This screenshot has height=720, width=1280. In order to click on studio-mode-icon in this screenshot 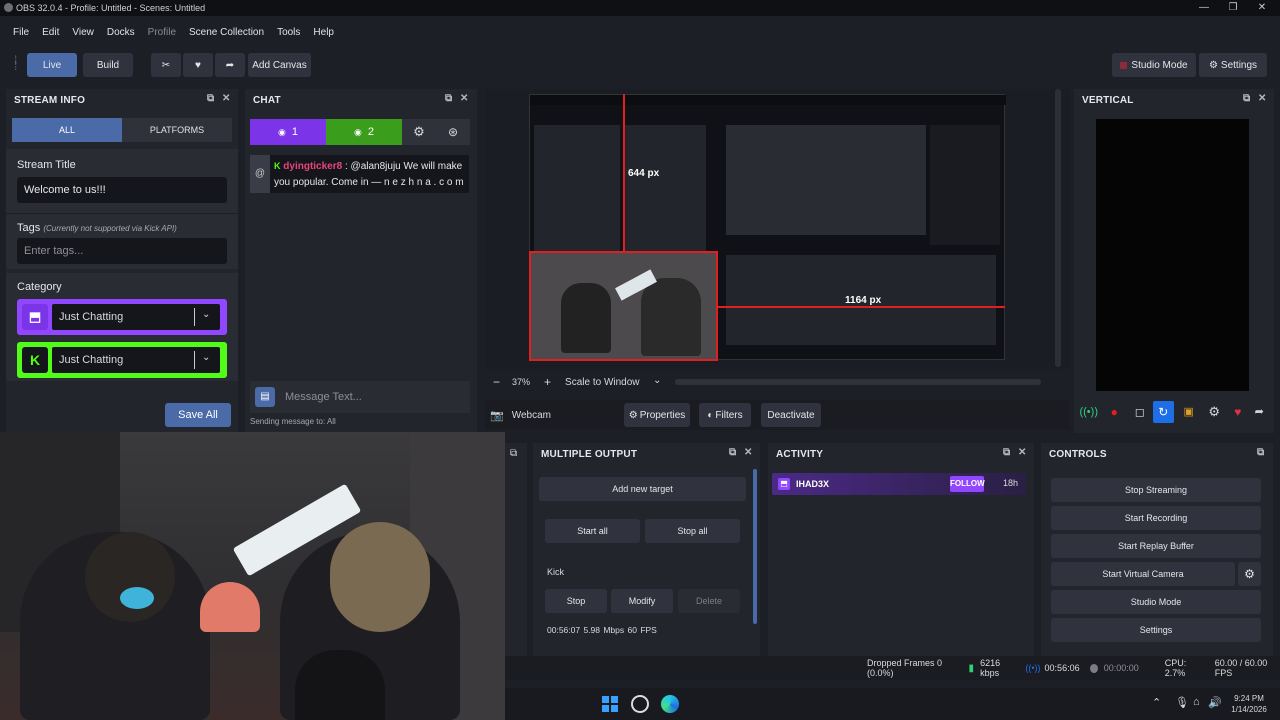, I will do `click(1124, 65)`.